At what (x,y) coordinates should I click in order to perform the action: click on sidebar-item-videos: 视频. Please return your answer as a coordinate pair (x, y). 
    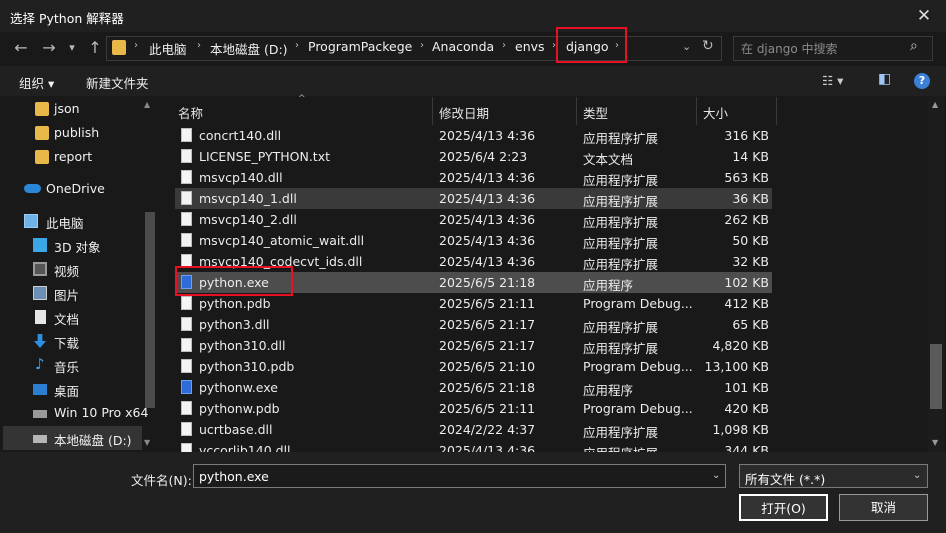
    Looking at the image, I should click on (71, 269).